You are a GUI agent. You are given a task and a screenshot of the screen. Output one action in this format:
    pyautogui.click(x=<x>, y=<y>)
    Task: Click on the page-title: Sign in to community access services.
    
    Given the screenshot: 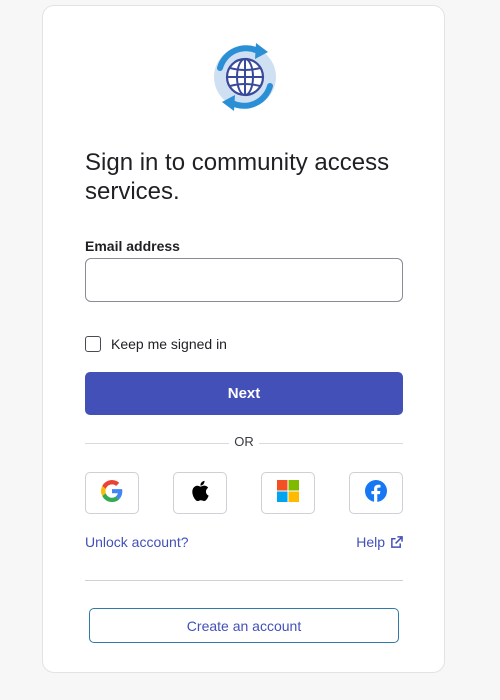 What is the action you would take?
    pyautogui.click(x=237, y=177)
    